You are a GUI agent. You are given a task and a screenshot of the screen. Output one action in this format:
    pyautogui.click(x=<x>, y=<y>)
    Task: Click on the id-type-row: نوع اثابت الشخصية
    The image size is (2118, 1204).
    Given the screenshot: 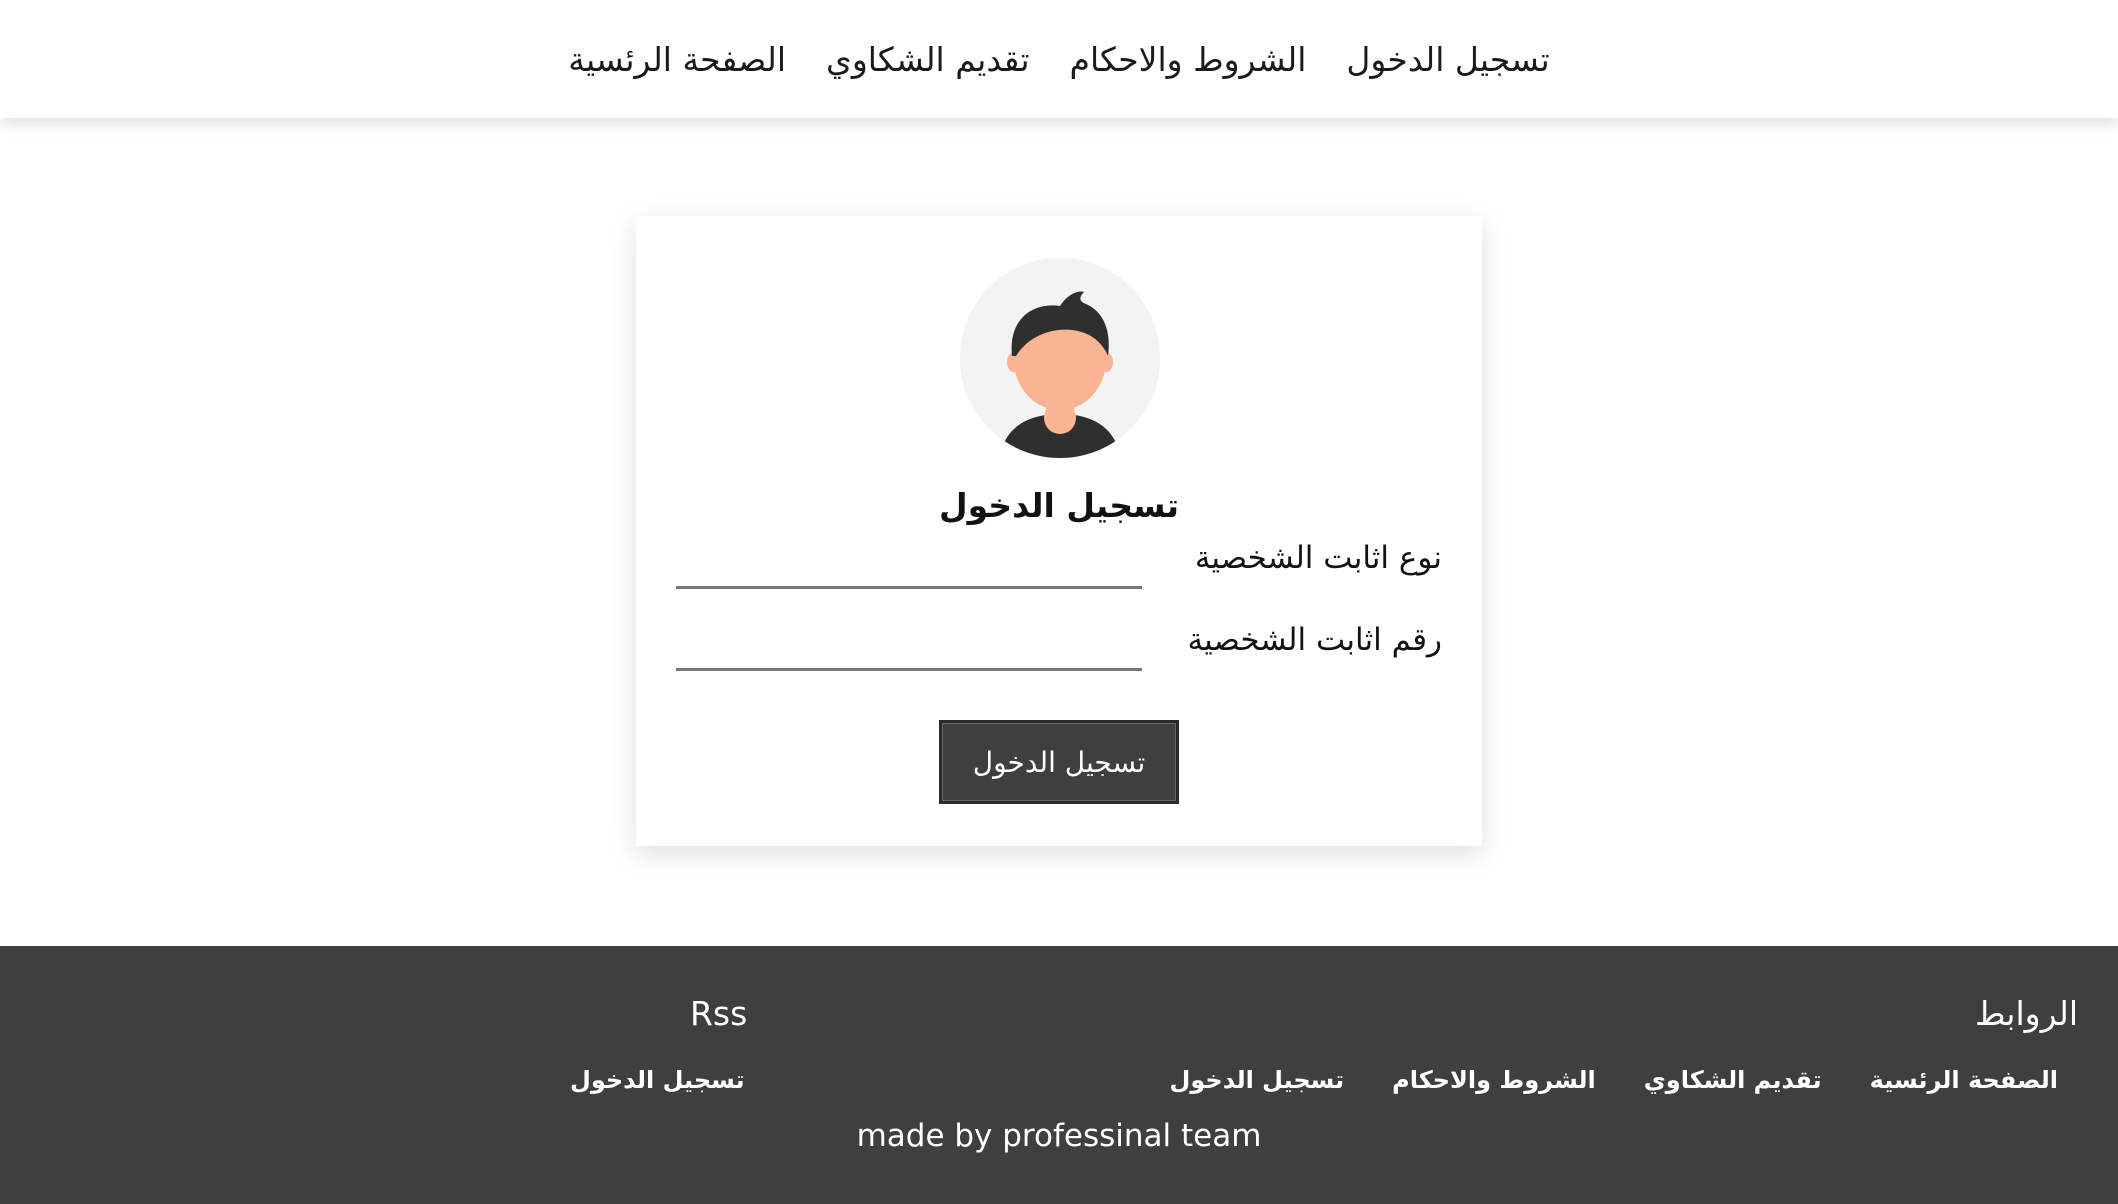 What is the action you would take?
    pyautogui.click(x=1059, y=564)
    